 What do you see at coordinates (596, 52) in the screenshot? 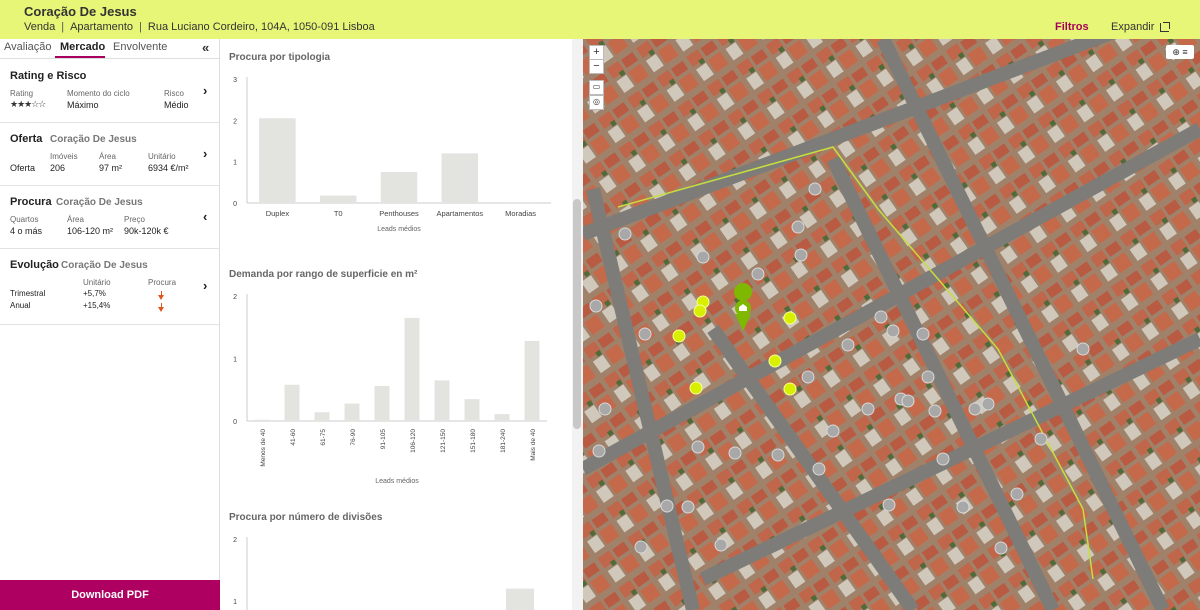
I see `zoom-in-button: +` at bounding box center [596, 52].